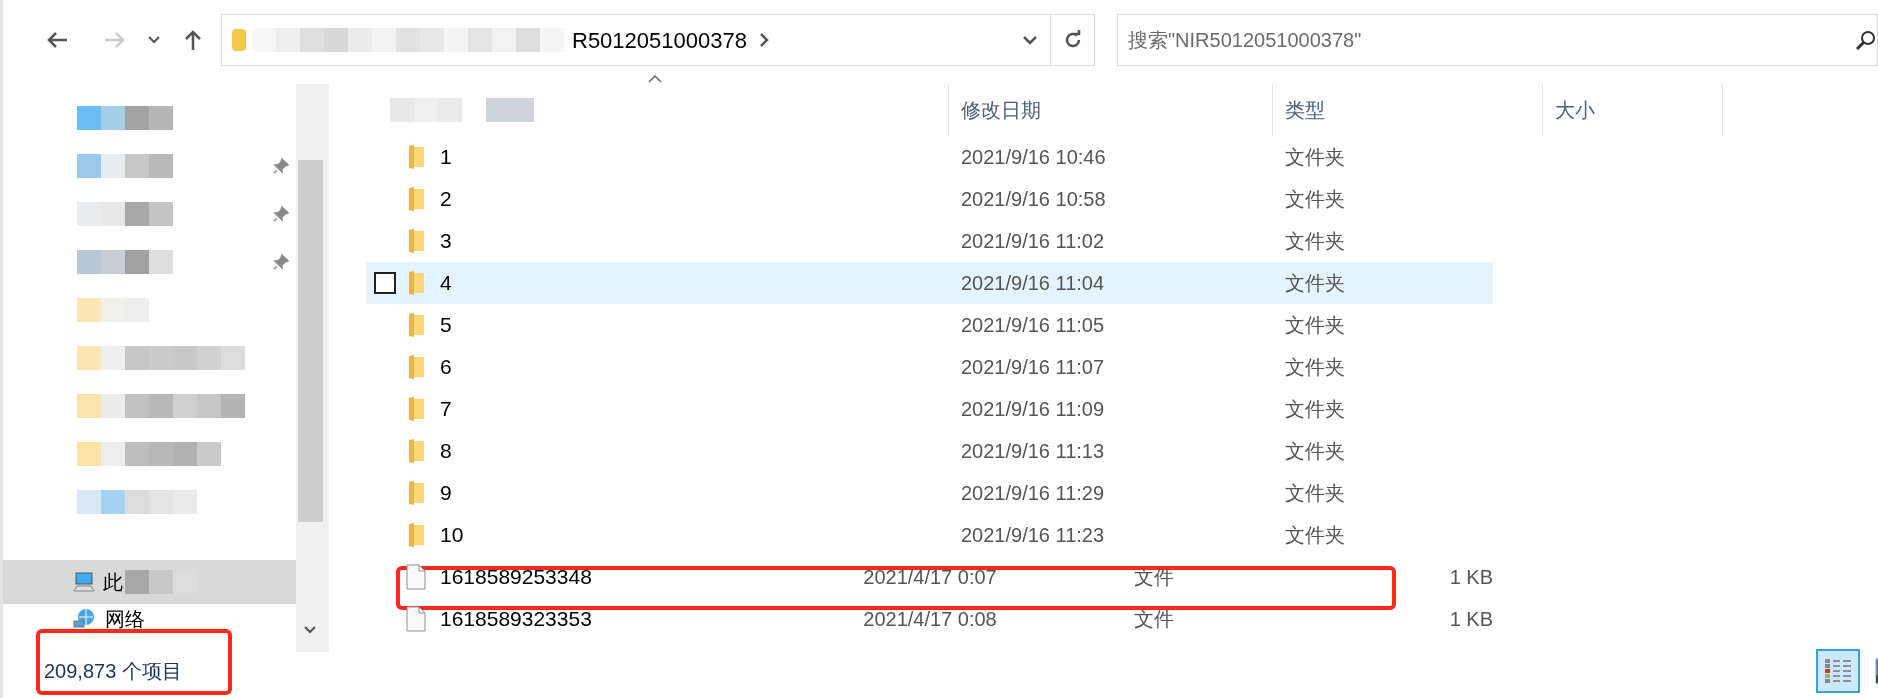 This screenshot has height=698, width=1878. What do you see at coordinates (929, 535) in the screenshot?
I see `file-row: 10 2021/9/16 11:23 文件夹` at bounding box center [929, 535].